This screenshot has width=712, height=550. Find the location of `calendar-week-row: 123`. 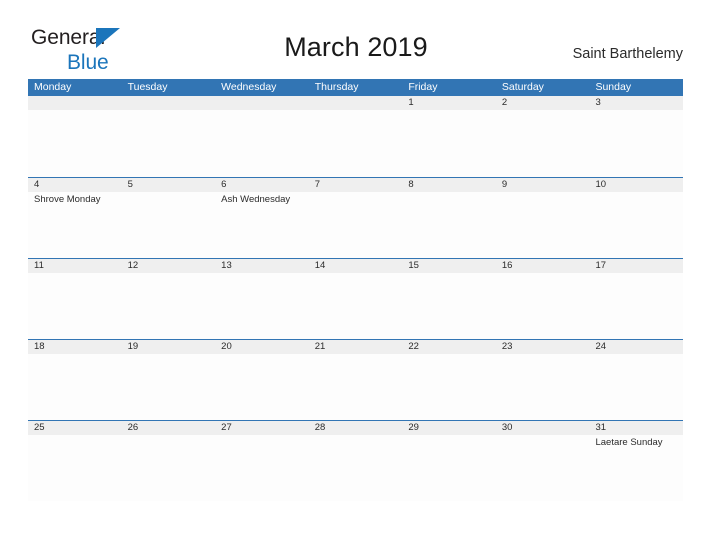

calendar-week-row: 123 is located at coordinates (355, 136).